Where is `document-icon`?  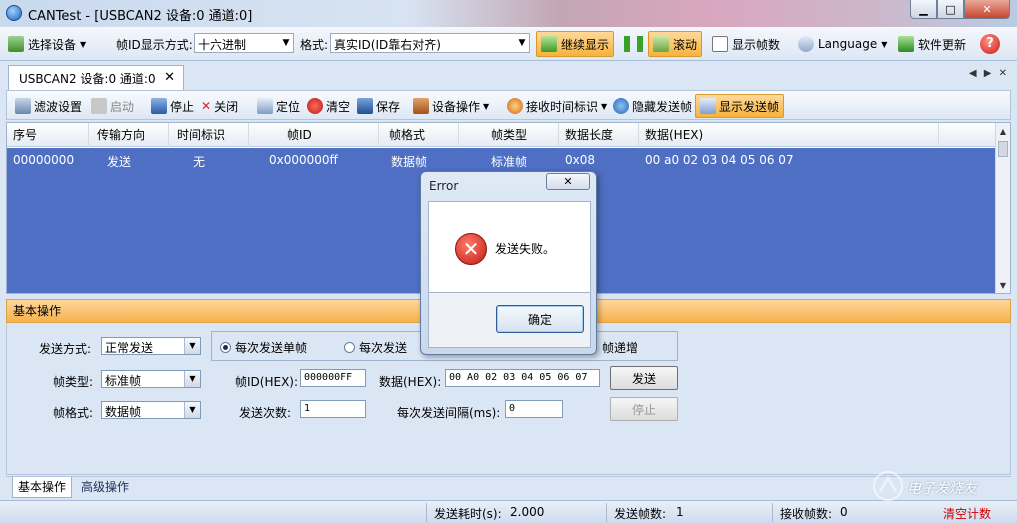 document-icon is located at coordinates (720, 44).